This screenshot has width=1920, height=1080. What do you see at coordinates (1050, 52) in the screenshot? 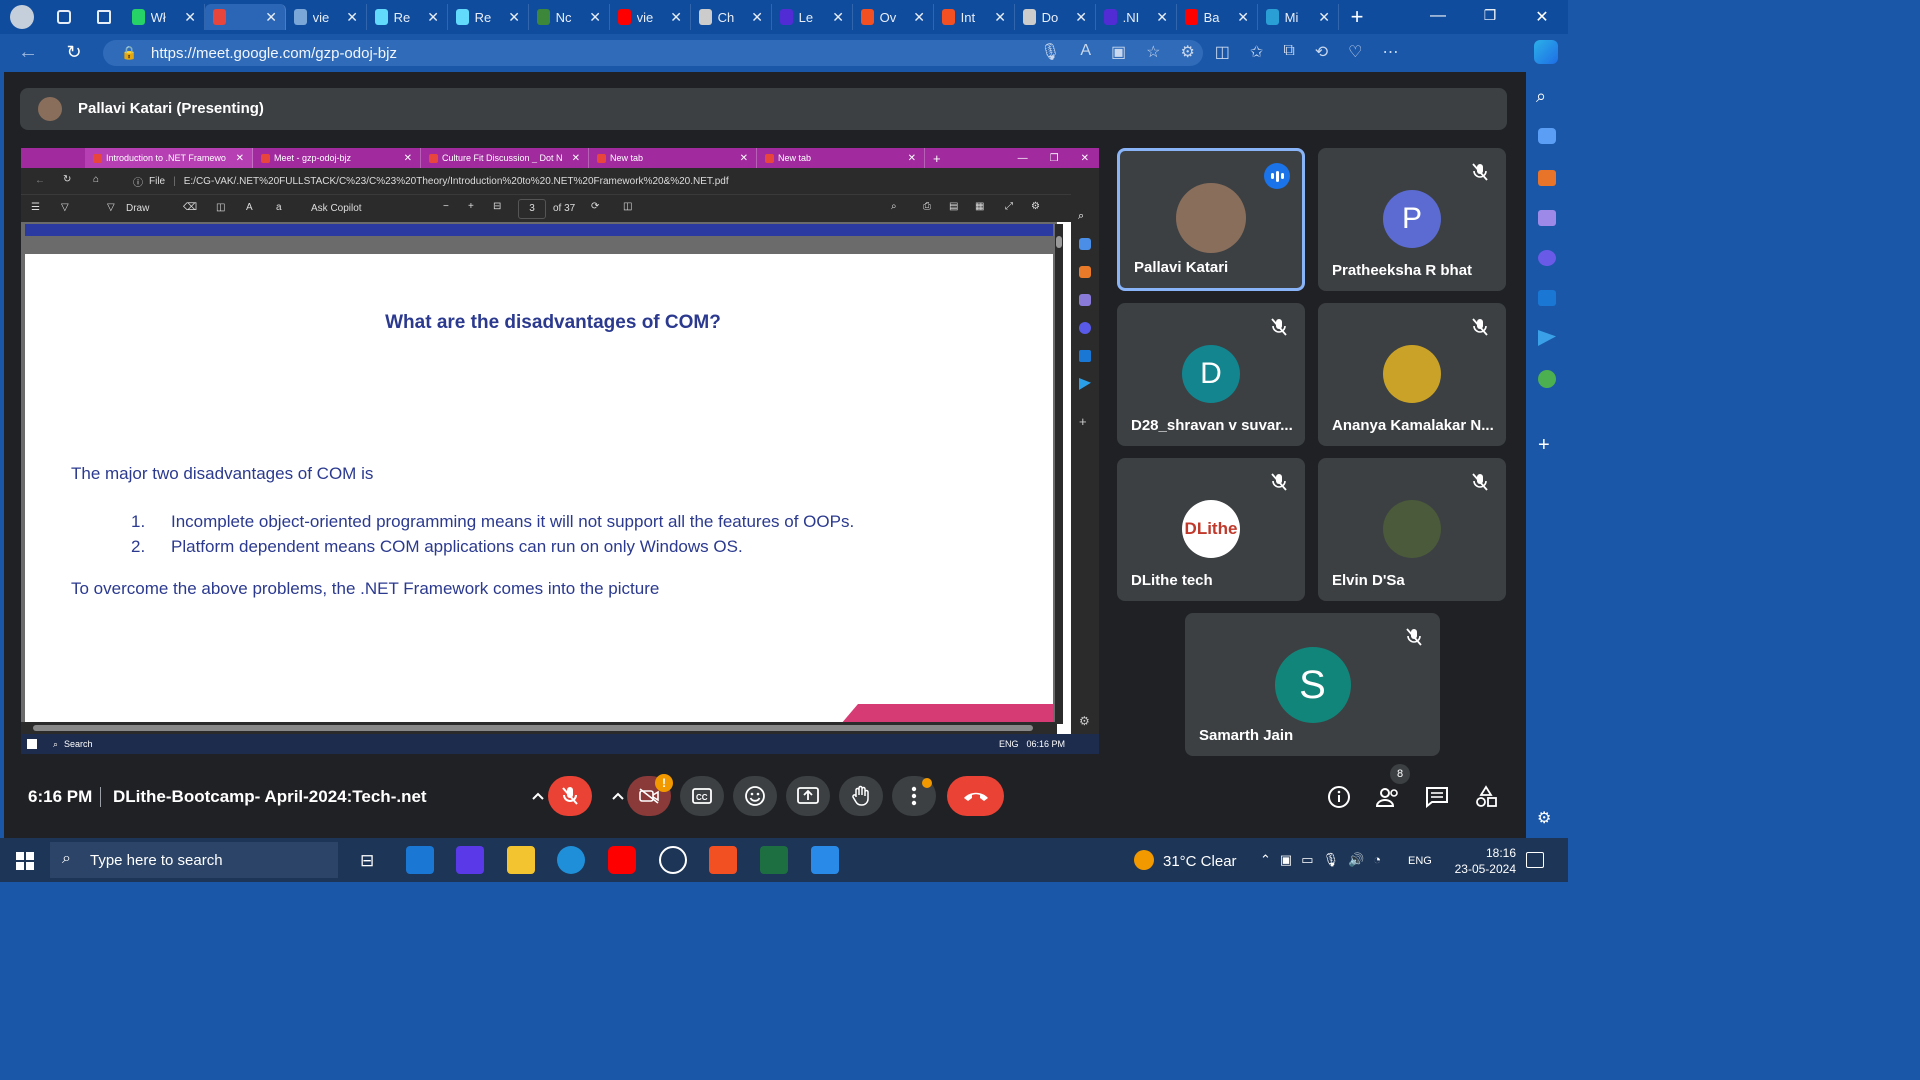
I see `microphone-icon: 🎙` at bounding box center [1050, 52].